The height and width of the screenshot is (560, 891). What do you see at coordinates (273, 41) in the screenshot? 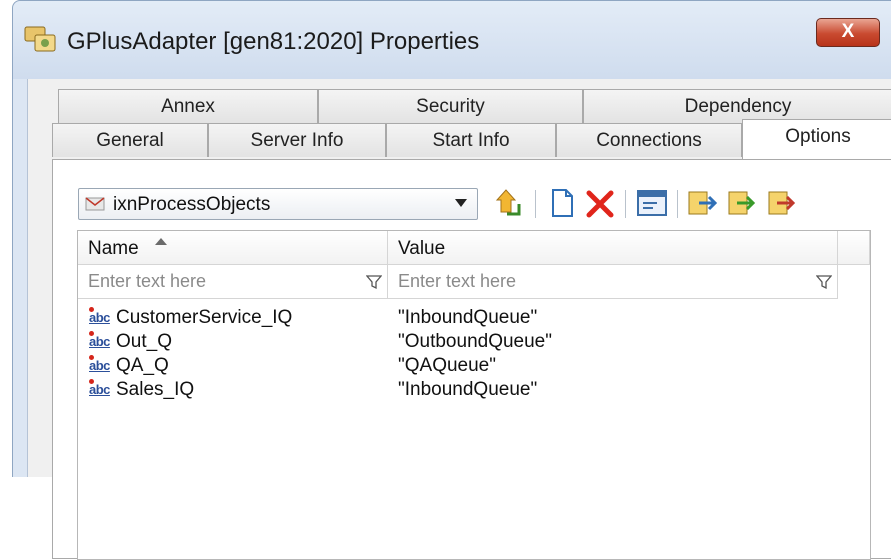
I see `window-title: GPlusAdapter [gen81:2020] Properties` at bounding box center [273, 41].